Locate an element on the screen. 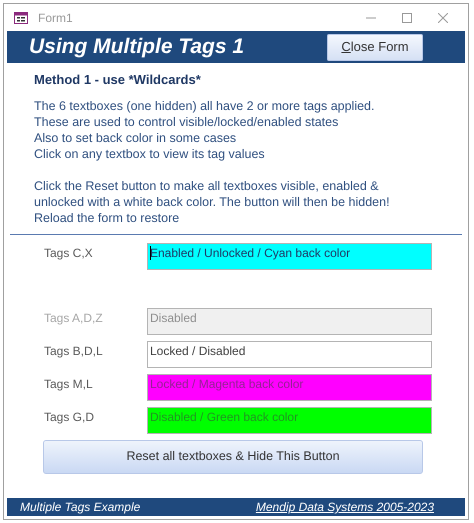 The image size is (474, 523). field-label: Tags C,X is located at coordinates (69, 253).